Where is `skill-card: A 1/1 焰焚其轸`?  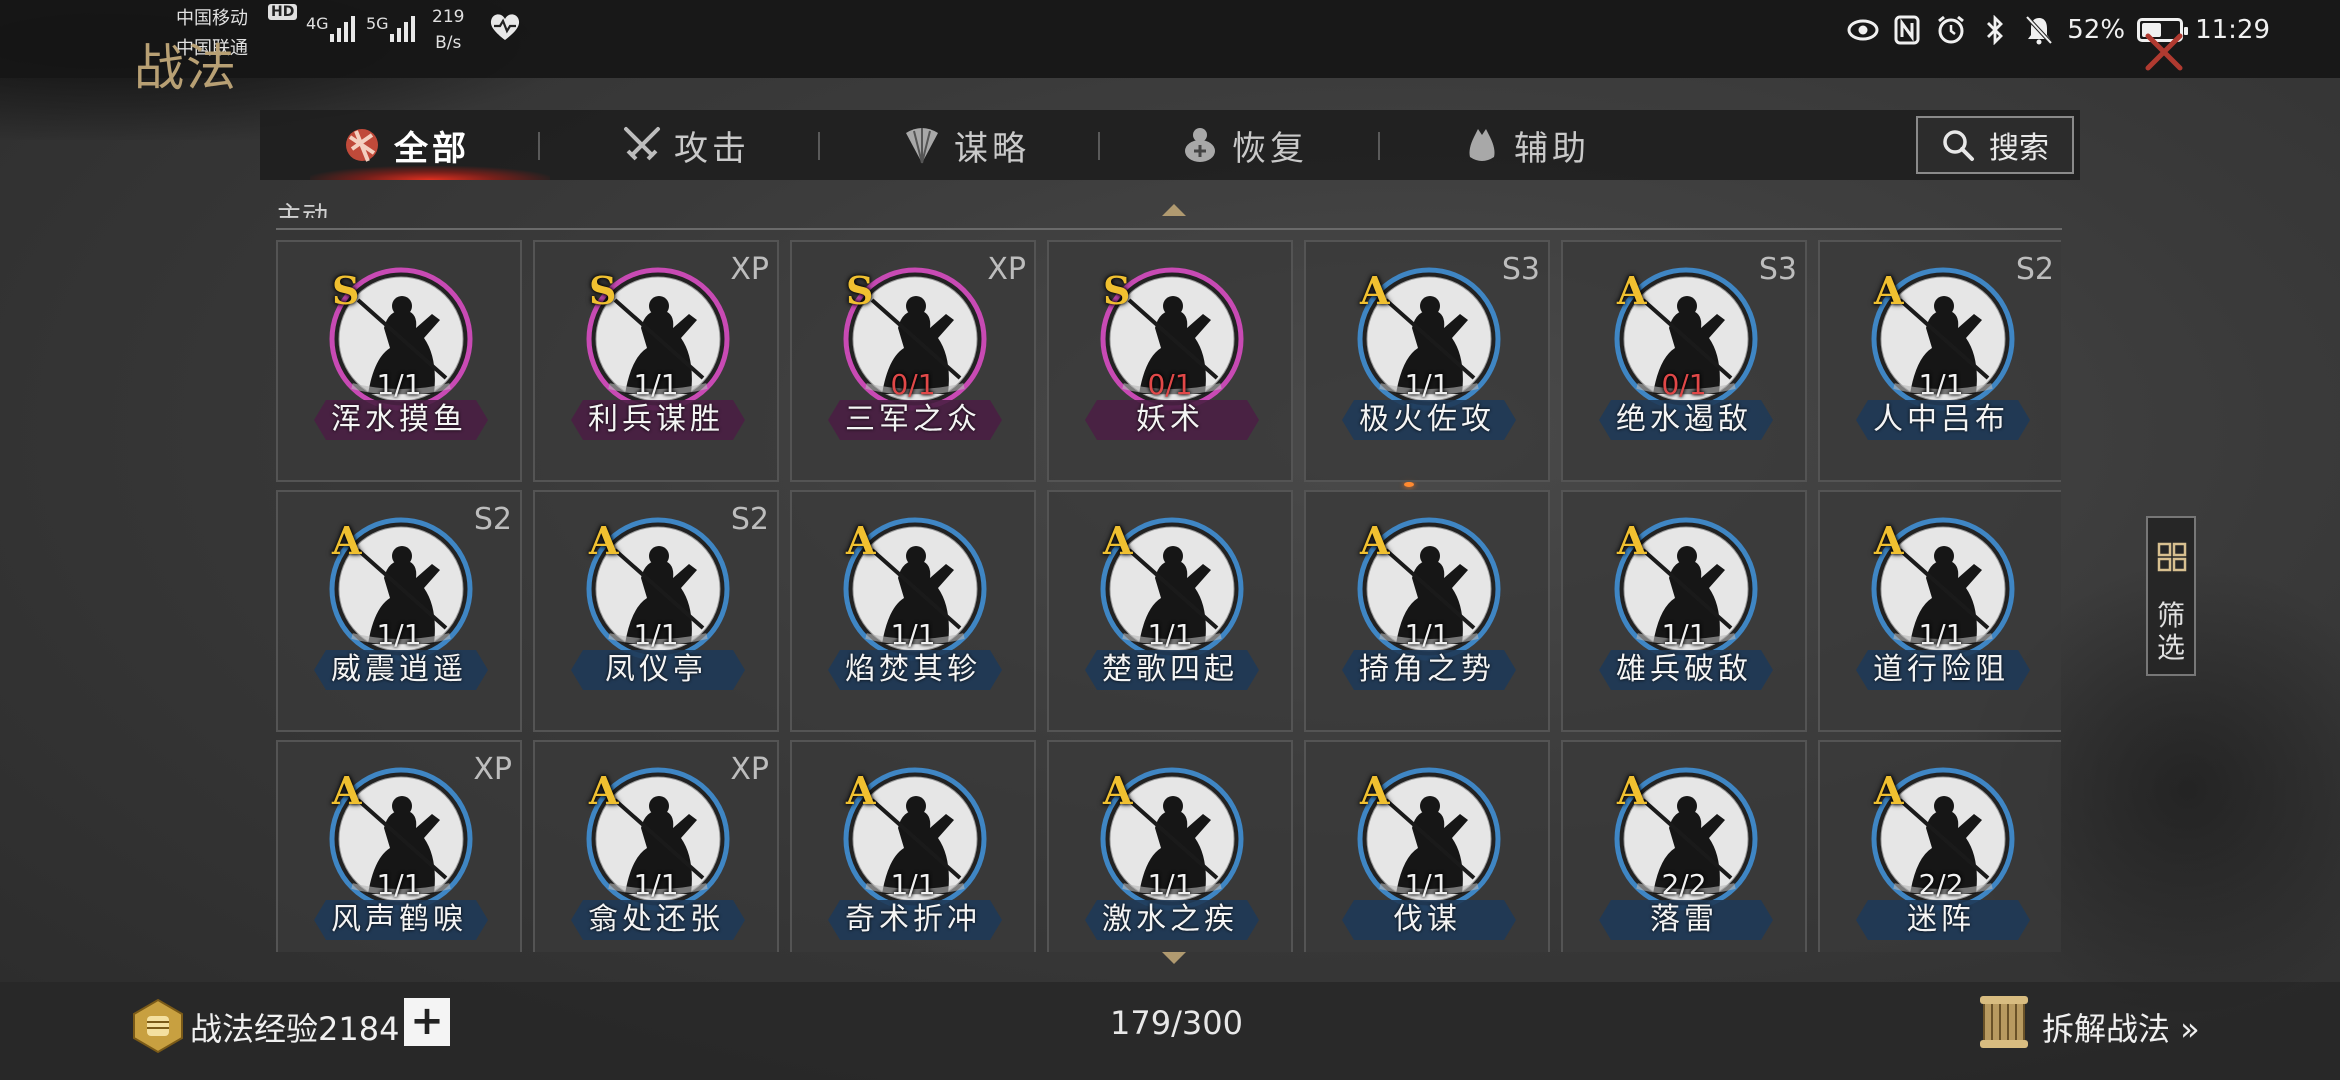 skill-card: A 1/1 焰焚其轸 is located at coordinates (913, 611).